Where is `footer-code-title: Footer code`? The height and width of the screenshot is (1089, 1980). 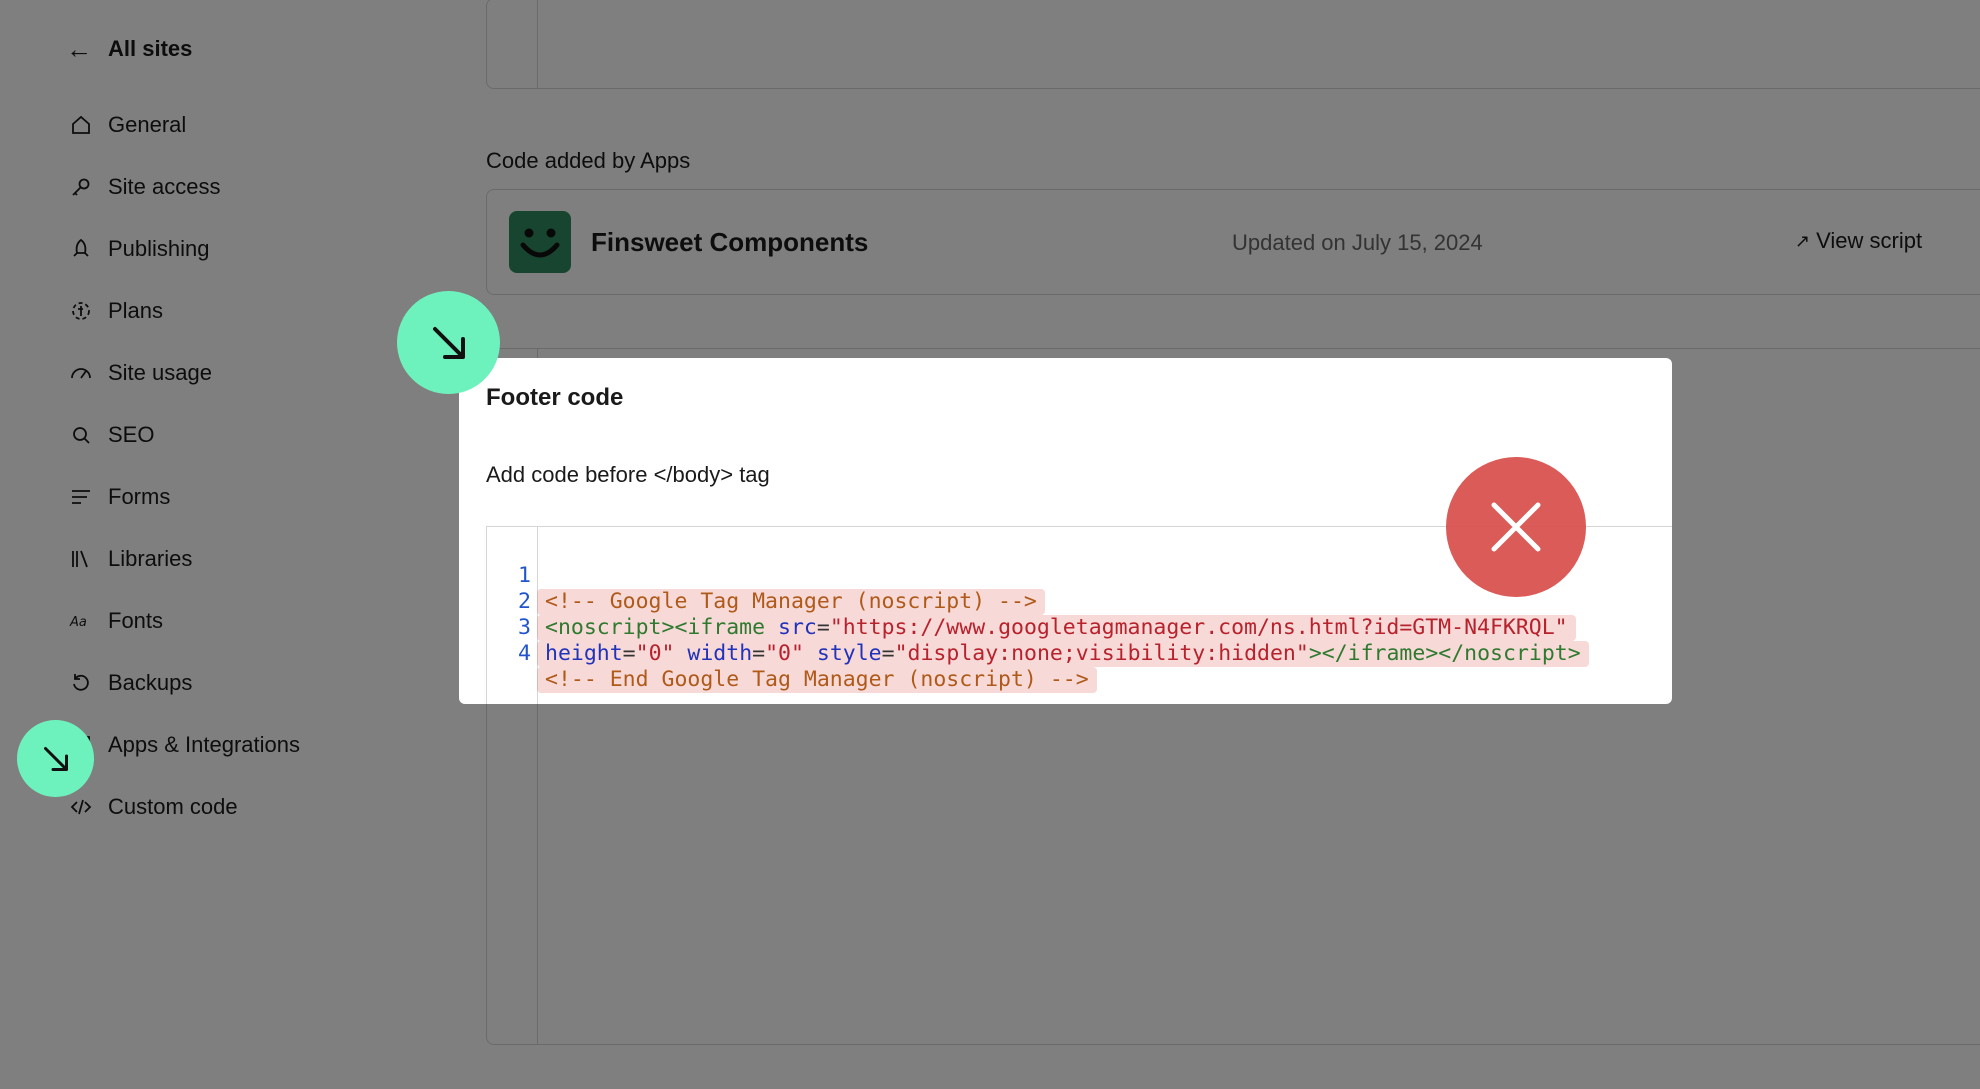 footer-code-title: Footer code is located at coordinates (555, 397).